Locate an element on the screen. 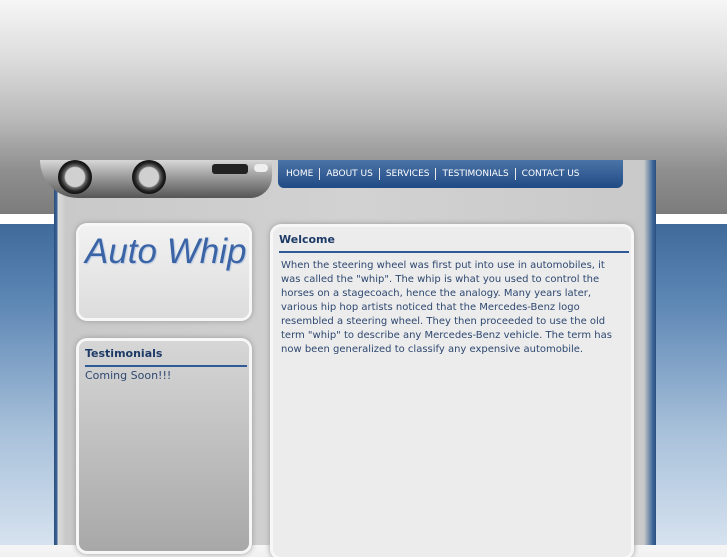 This screenshot has width=727, height=557. nav-home: HOME is located at coordinates (302, 174).